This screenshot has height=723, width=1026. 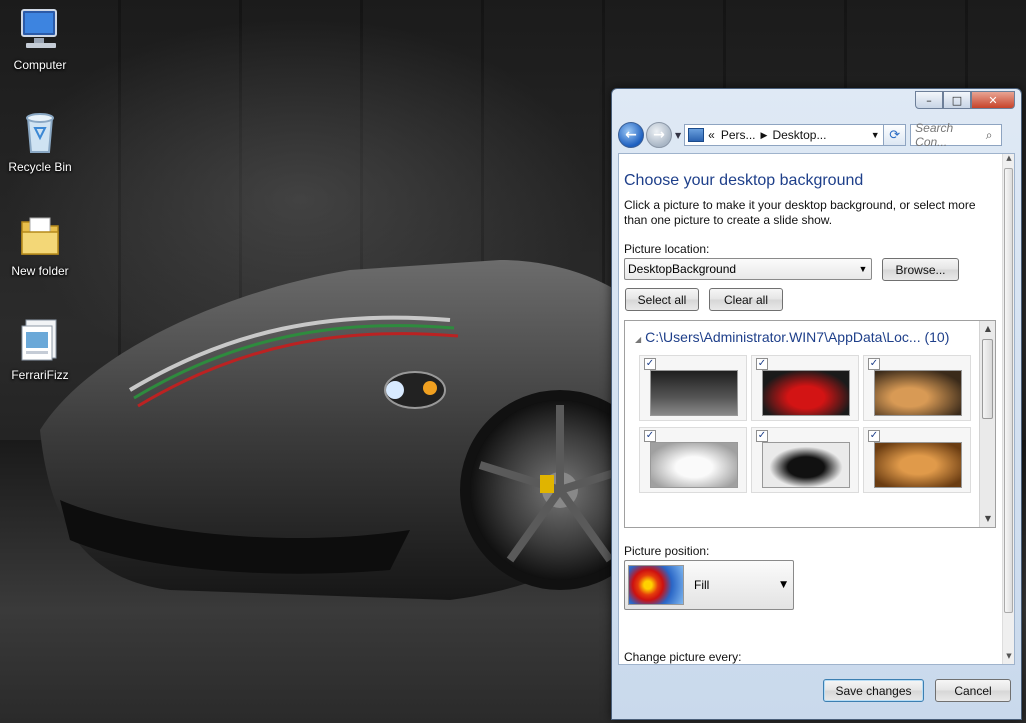 What do you see at coordinates (662, 299) in the screenshot?
I see `select-all-button: Select all` at bounding box center [662, 299].